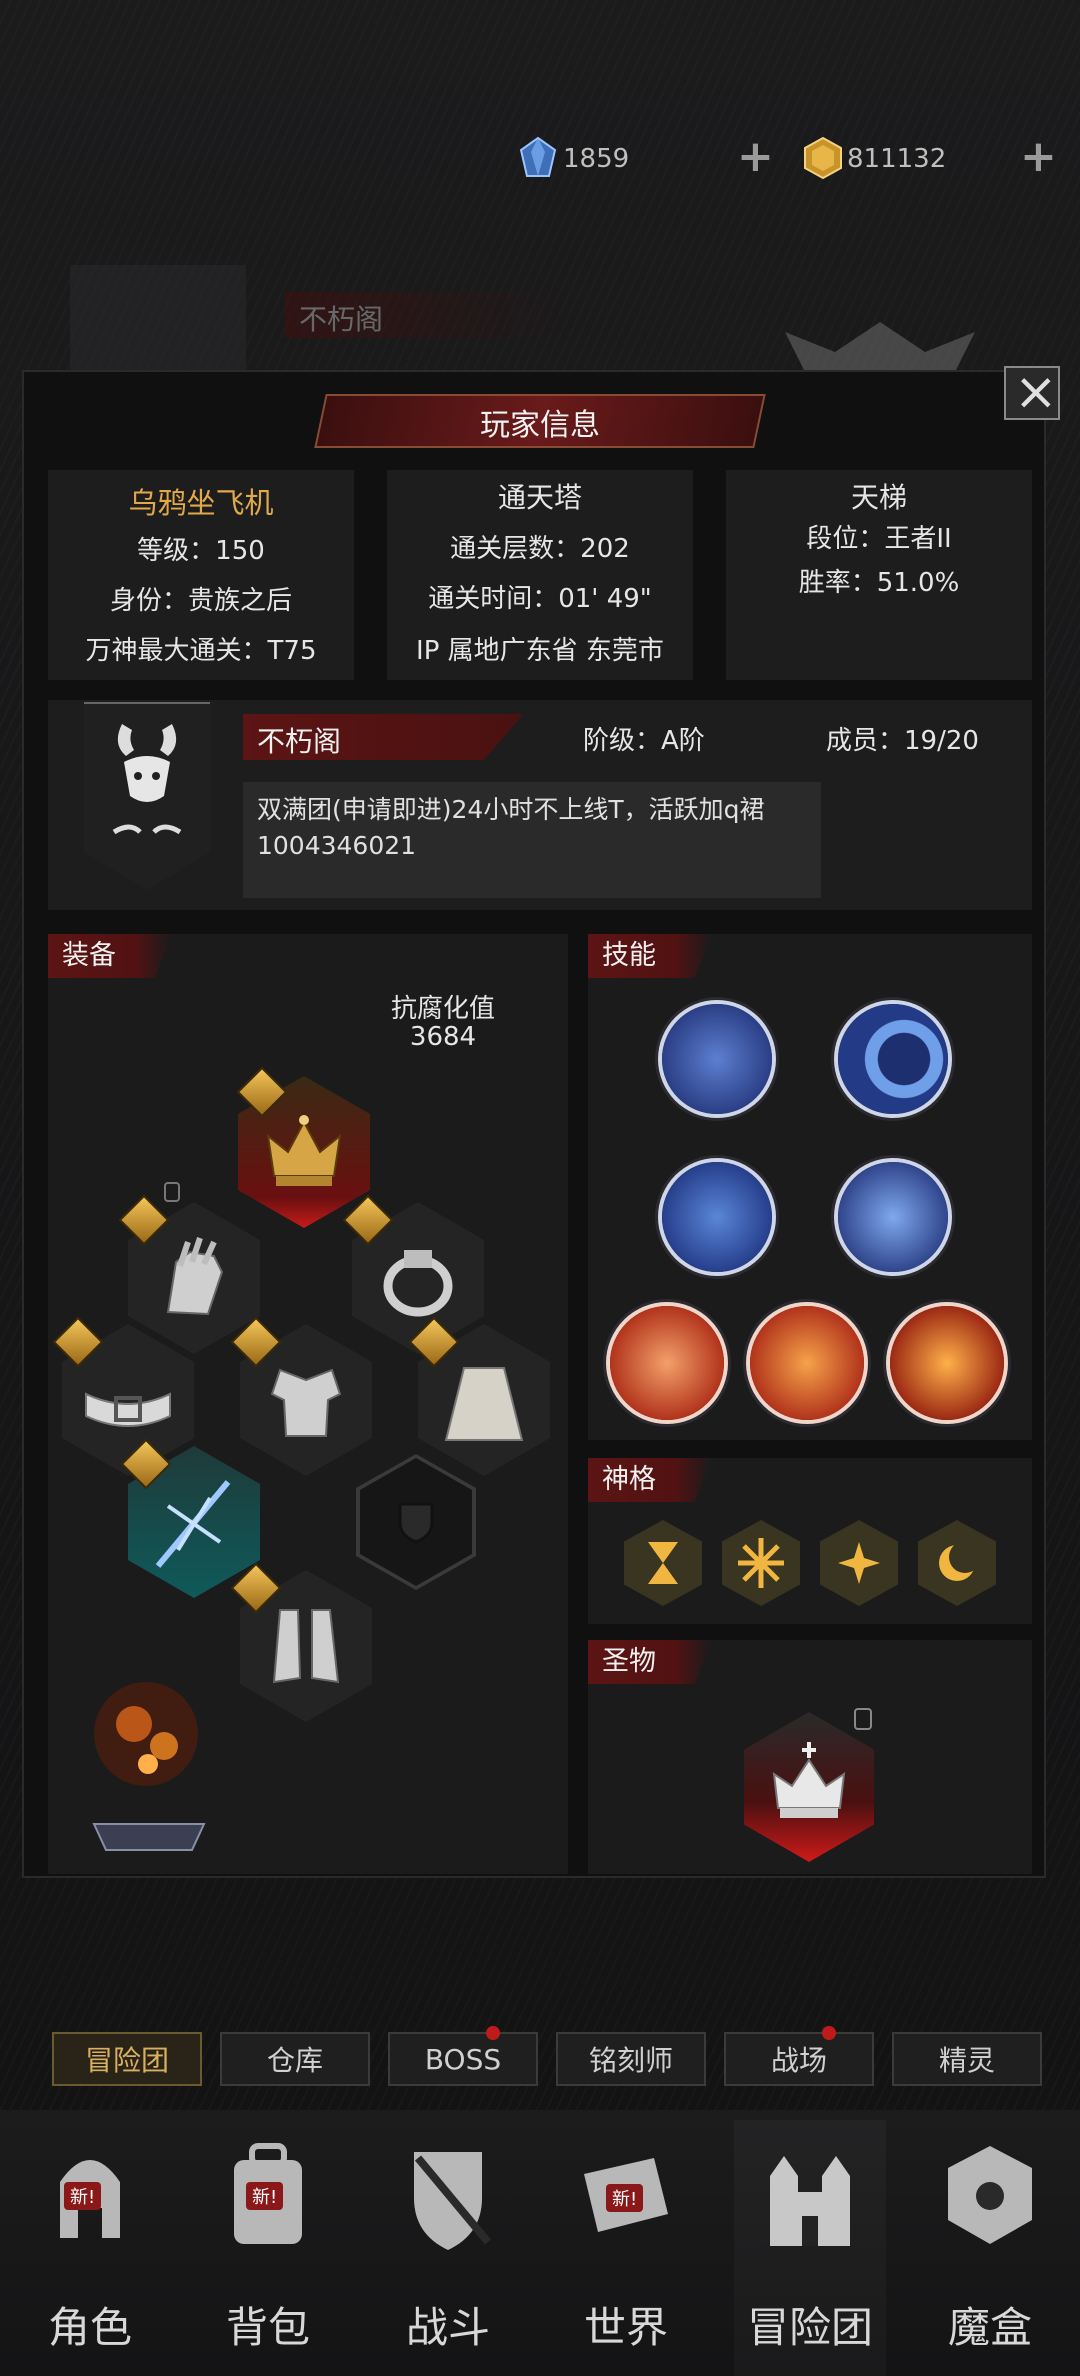 This screenshot has height=2376, width=1080. What do you see at coordinates (200, 601) in the screenshot?
I see `player-identity: 身份：贵族之后` at bounding box center [200, 601].